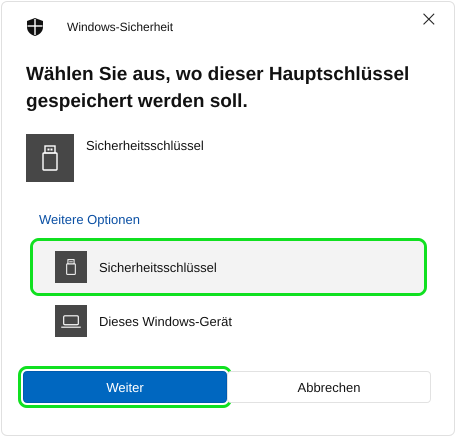  What do you see at coordinates (125, 387) in the screenshot?
I see `continue-button: Weiter` at bounding box center [125, 387].